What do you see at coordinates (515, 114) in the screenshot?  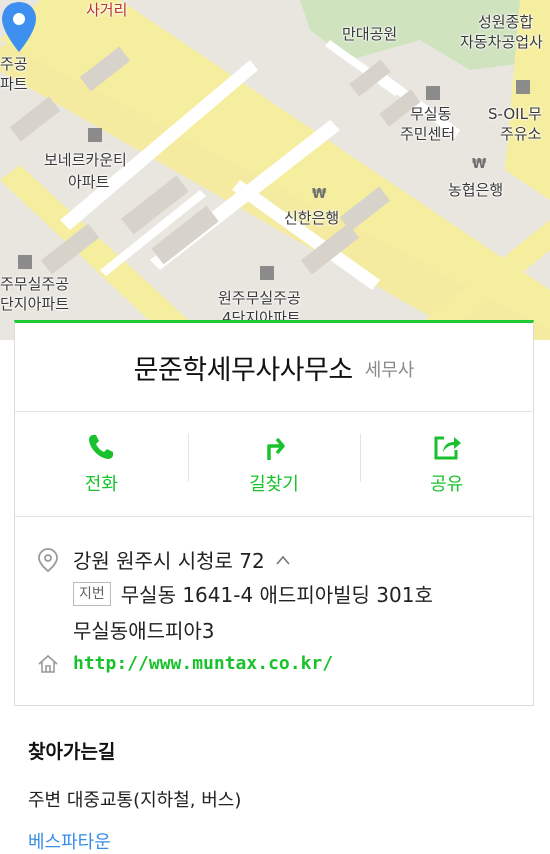 I see `map-label-soil1: S-OIL무` at bounding box center [515, 114].